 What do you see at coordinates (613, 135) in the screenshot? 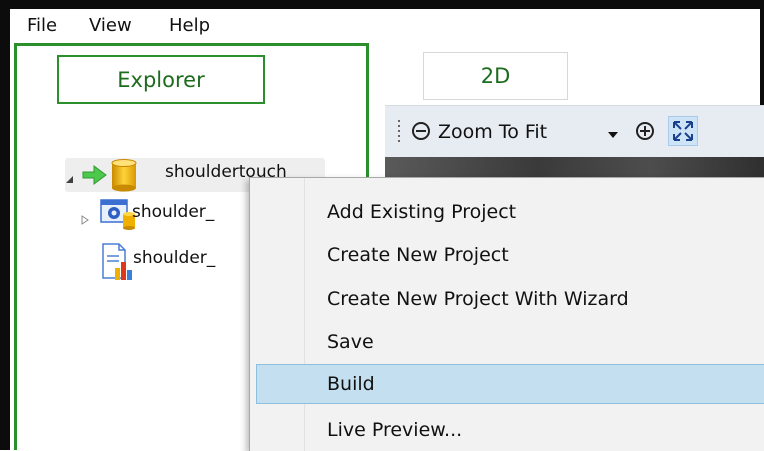
I see `chevron-down-icon` at bounding box center [613, 135].